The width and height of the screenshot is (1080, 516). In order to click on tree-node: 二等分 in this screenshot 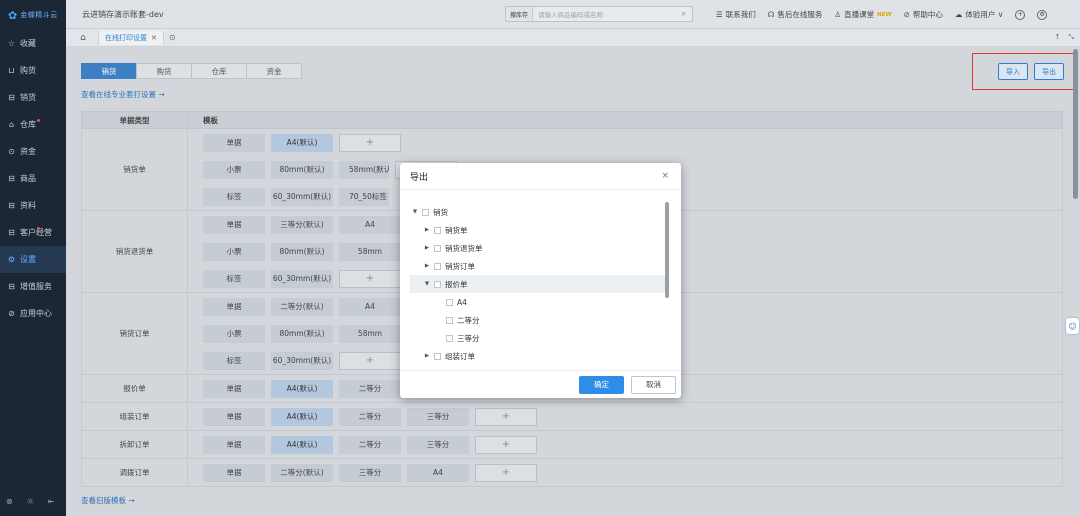, I will do `click(539, 320)`.